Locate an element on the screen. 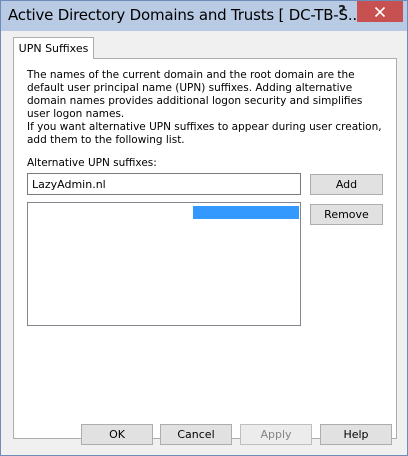  tab-label: UPN Suffixes is located at coordinates (53, 48).